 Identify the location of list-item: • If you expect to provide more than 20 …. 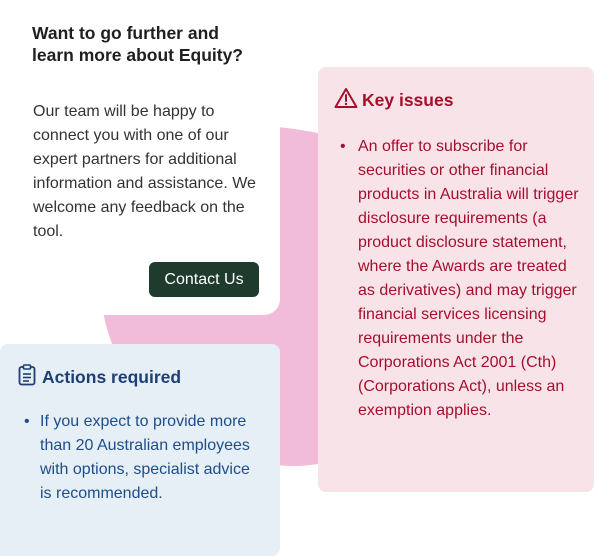
(144, 458).